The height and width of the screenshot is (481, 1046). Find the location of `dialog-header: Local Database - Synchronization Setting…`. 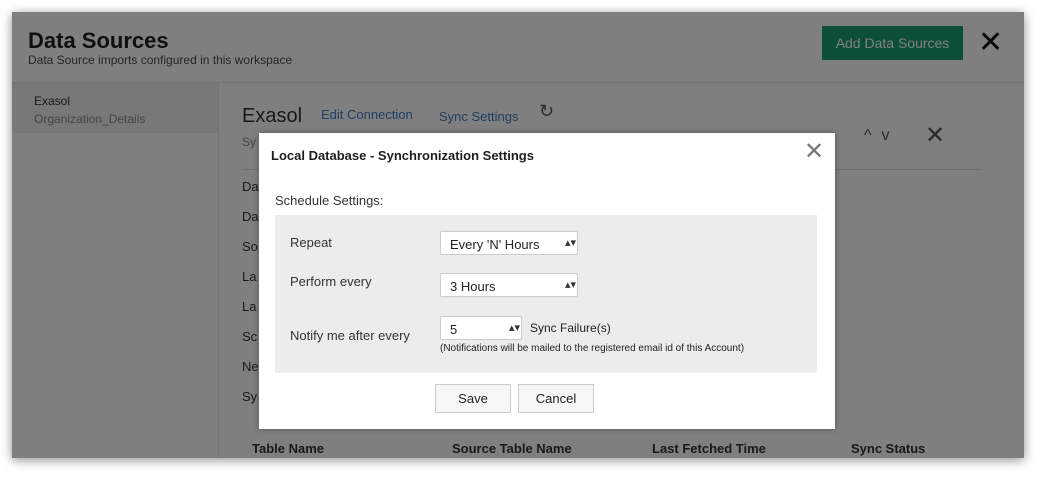

dialog-header: Local Database - Synchronization Setting… is located at coordinates (547, 154).